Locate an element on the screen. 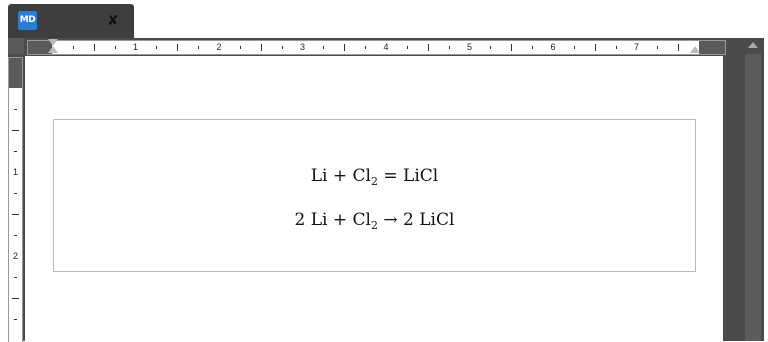 Image resolution: width=768 pixels, height=342 pixels. ruler-number: 4 is located at coordinates (386, 47).